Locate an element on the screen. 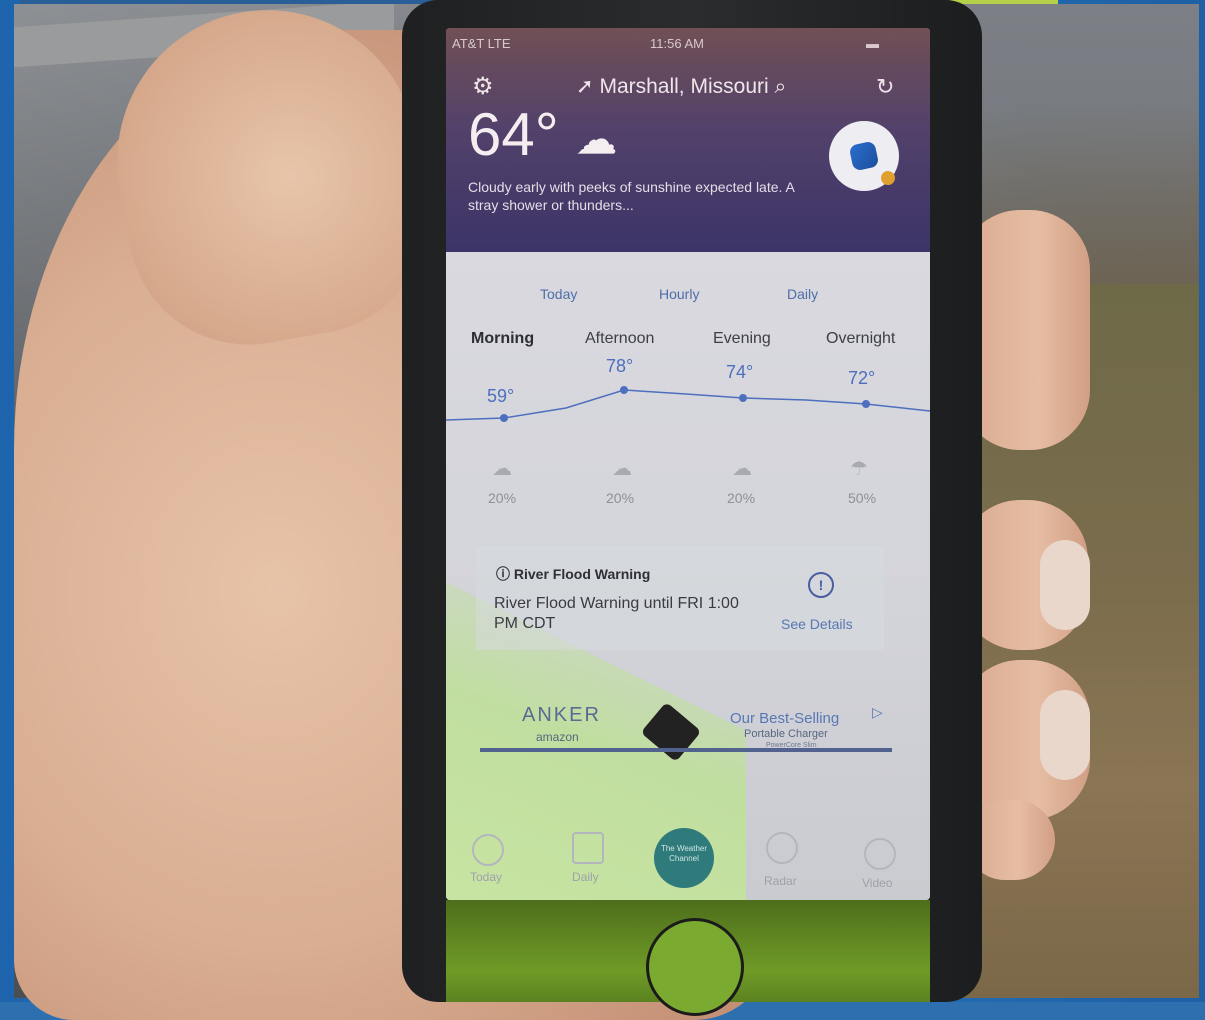 This screenshot has height=1020, width=1205. rain-cloud-icon: ☂ is located at coordinates (859, 469).